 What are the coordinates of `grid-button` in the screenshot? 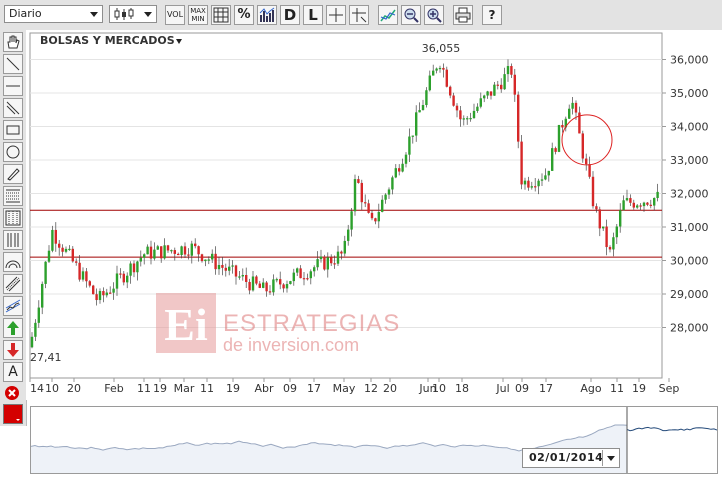 It's located at (221, 15).